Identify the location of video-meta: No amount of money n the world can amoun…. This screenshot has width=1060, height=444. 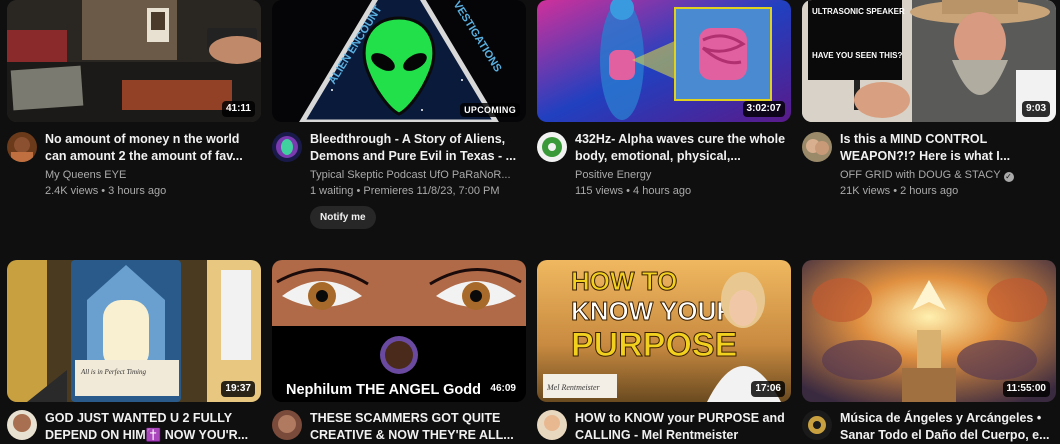
(152, 165).